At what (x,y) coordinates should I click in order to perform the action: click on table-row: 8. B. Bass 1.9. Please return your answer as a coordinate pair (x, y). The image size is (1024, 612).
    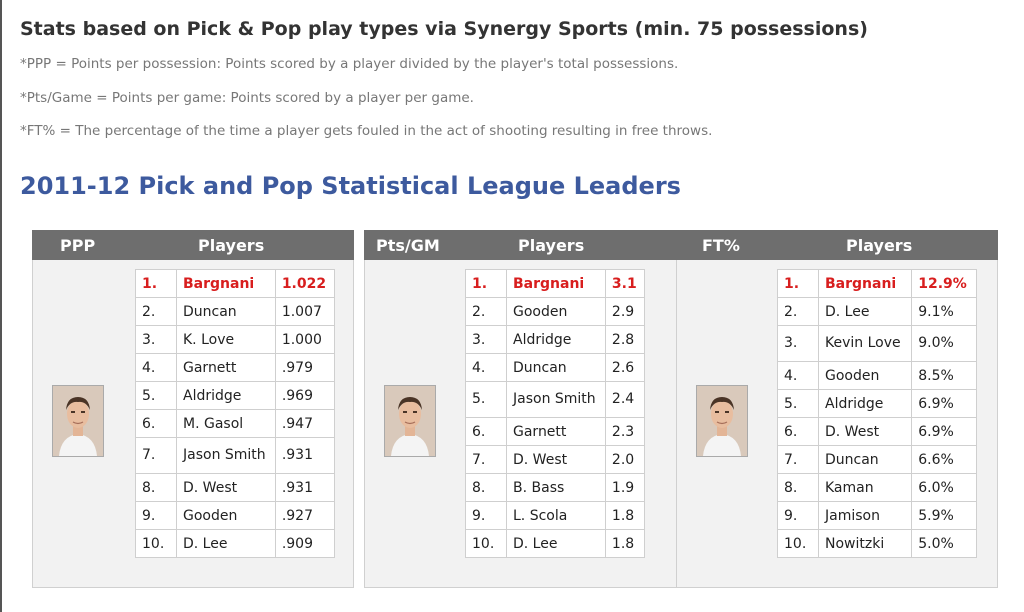
    Looking at the image, I should click on (555, 487).